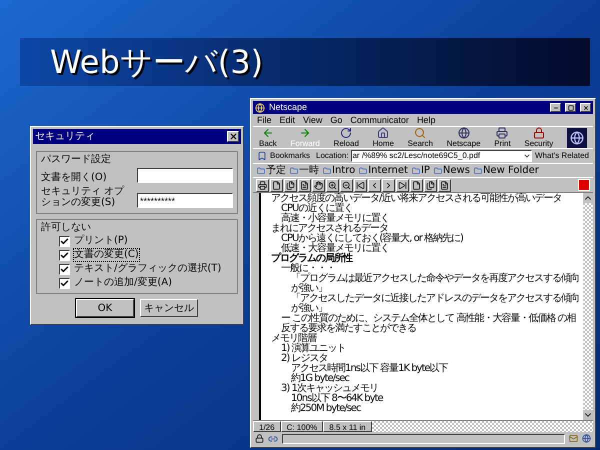 This screenshot has width=600, height=450. Describe the element at coordinates (421, 170) in the screenshot. I see `personal-toolbar-item: IP` at that location.